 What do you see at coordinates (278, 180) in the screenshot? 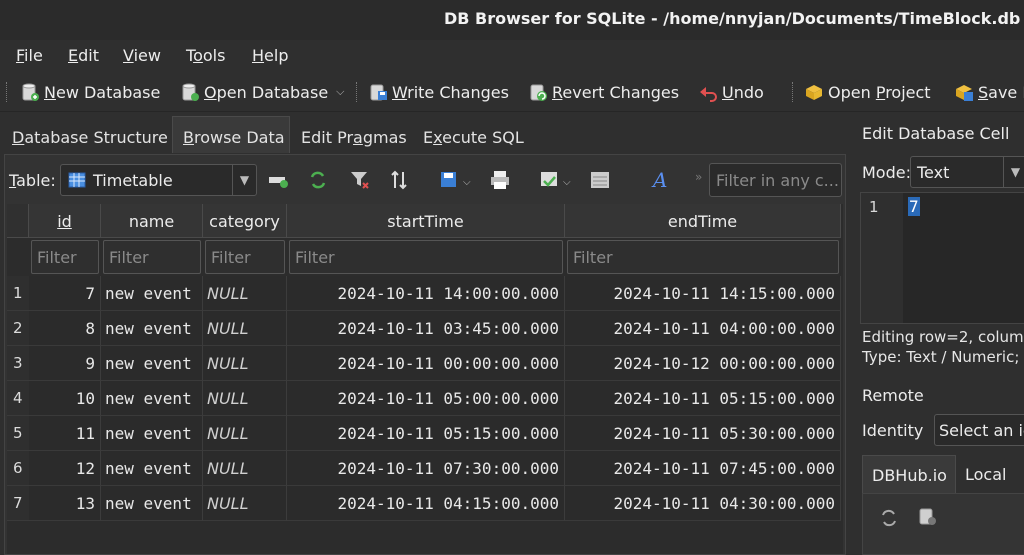
I see `refresh-table-icon` at bounding box center [278, 180].